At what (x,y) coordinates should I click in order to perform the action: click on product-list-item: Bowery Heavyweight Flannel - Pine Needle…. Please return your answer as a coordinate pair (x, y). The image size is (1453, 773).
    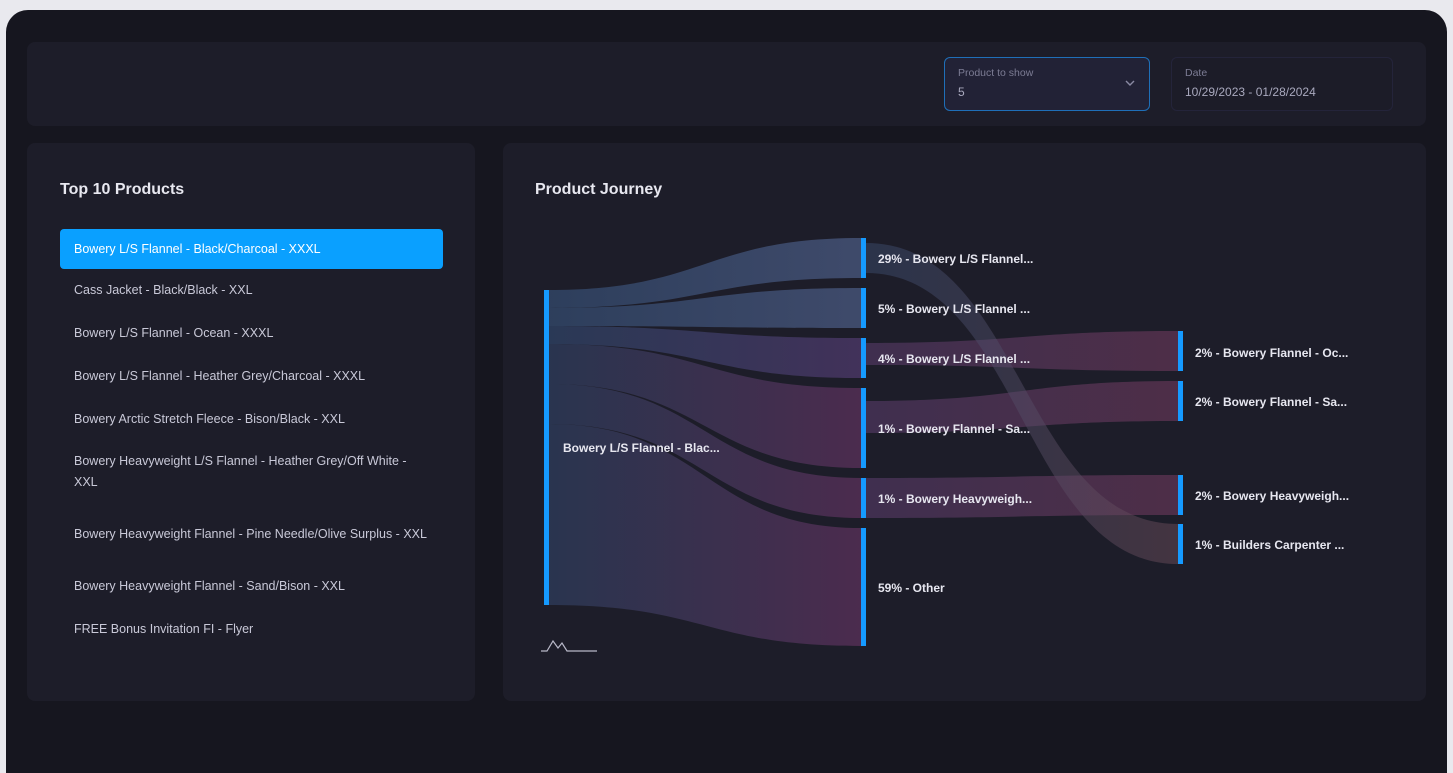
    Looking at the image, I should click on (251, 534).